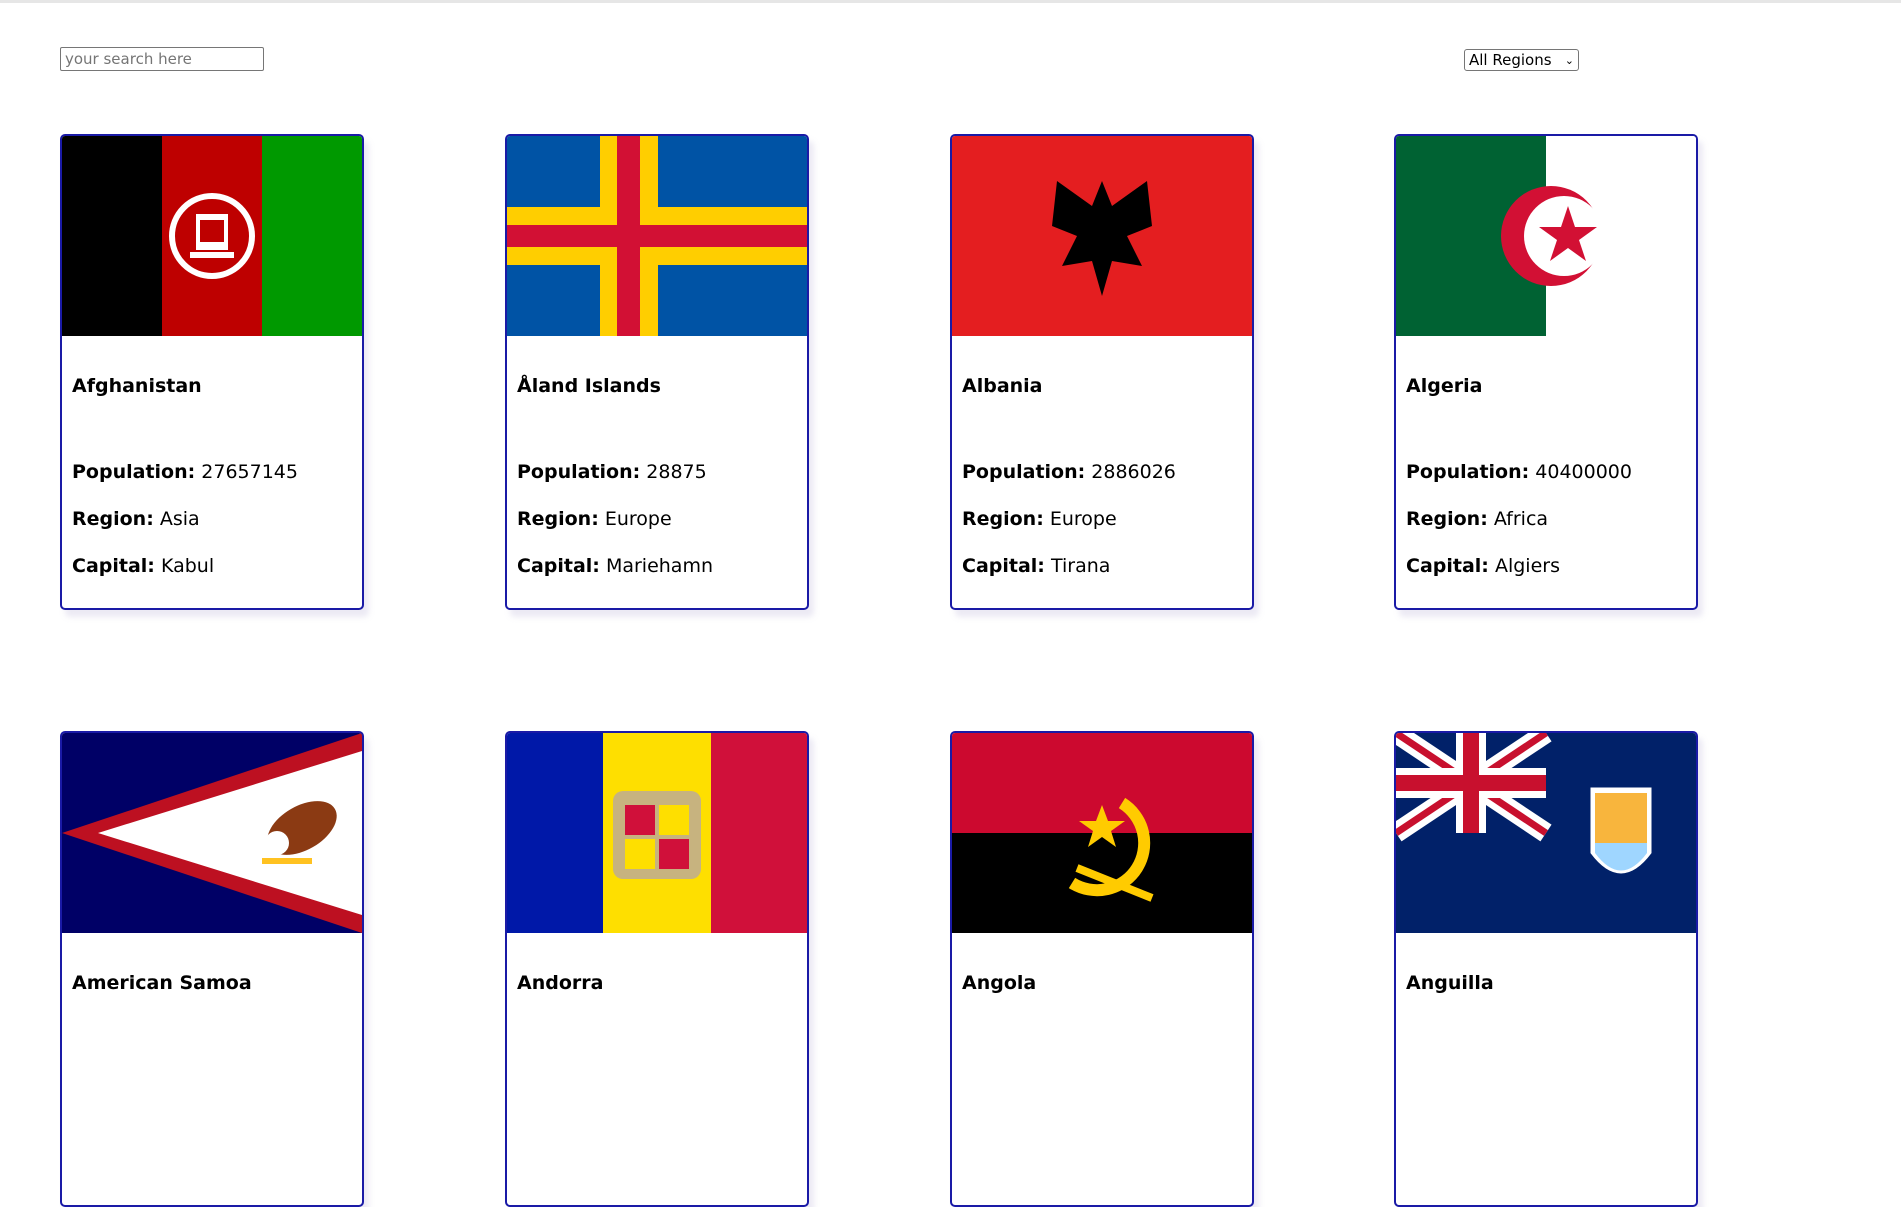  I want to click on flag-algeria, so click(1546, 236).